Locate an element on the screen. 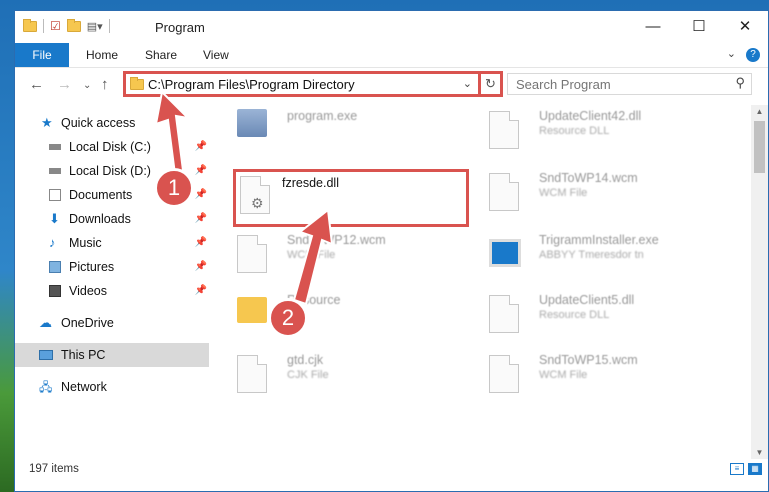 The image size is (769, 492). annotation-badge-1: 1 is located at coordinates (174, 188).